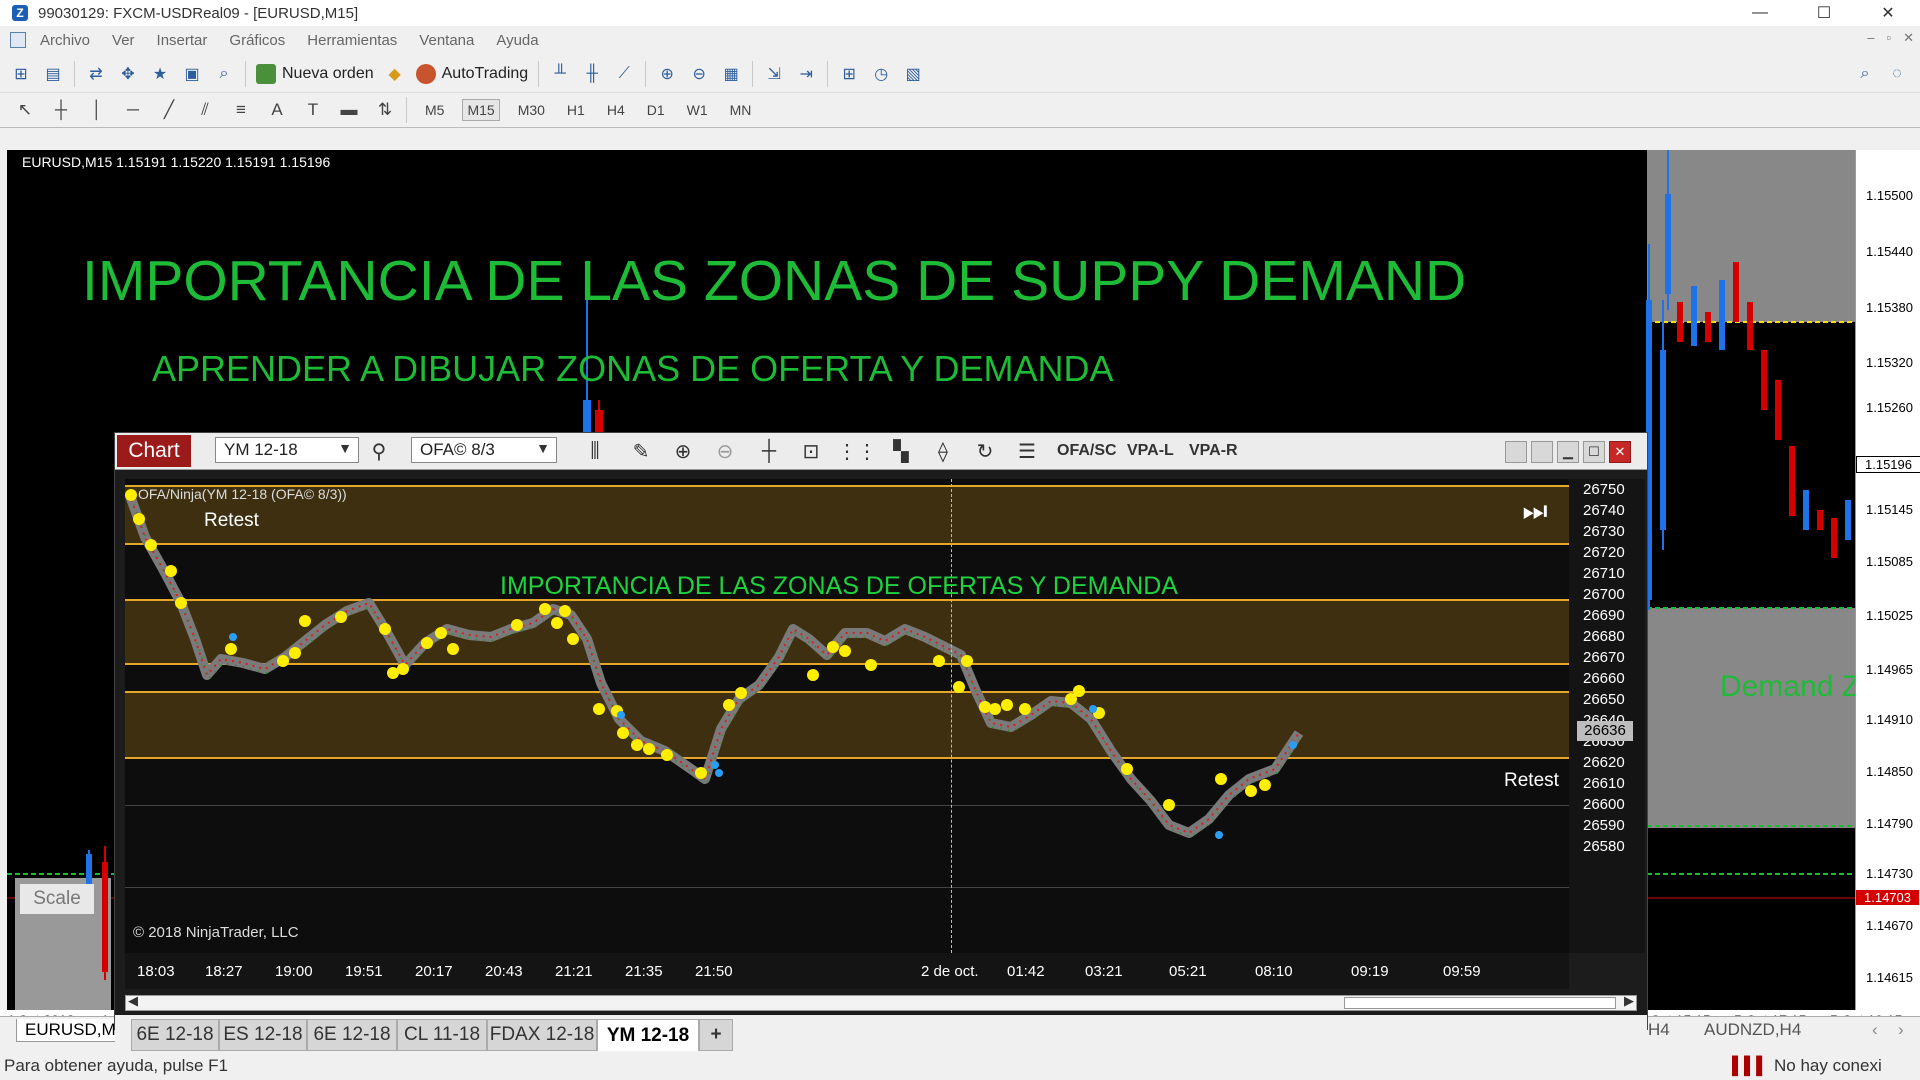 The image size is (1920, 1080). Describe the element at coordinates (175, 1035) in the screenshot. I see `tab-6e-12-18: 6E 12-18` at that location.